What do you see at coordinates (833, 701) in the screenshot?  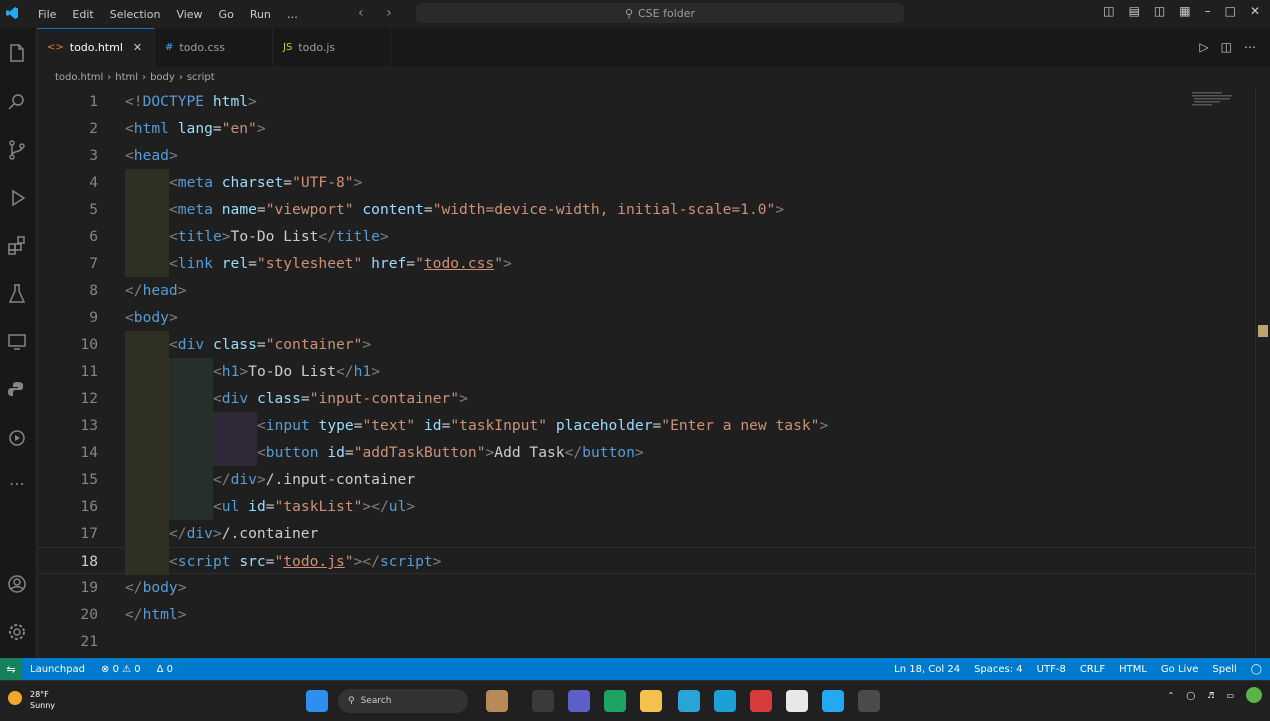 I see `vscode-taskbar-icon` at bounding box center [833, 701].